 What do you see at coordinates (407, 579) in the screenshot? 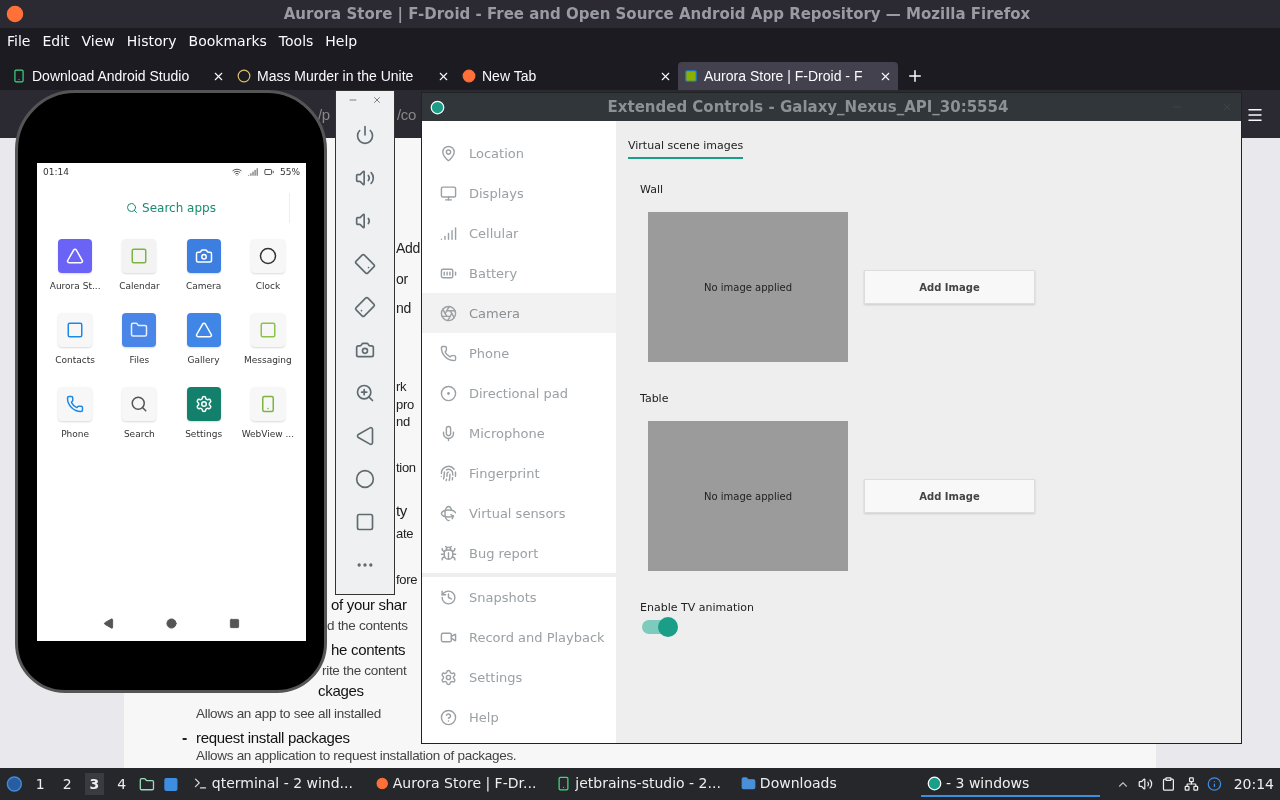
I see `page-text: fore` at bounding box center [407, 579].